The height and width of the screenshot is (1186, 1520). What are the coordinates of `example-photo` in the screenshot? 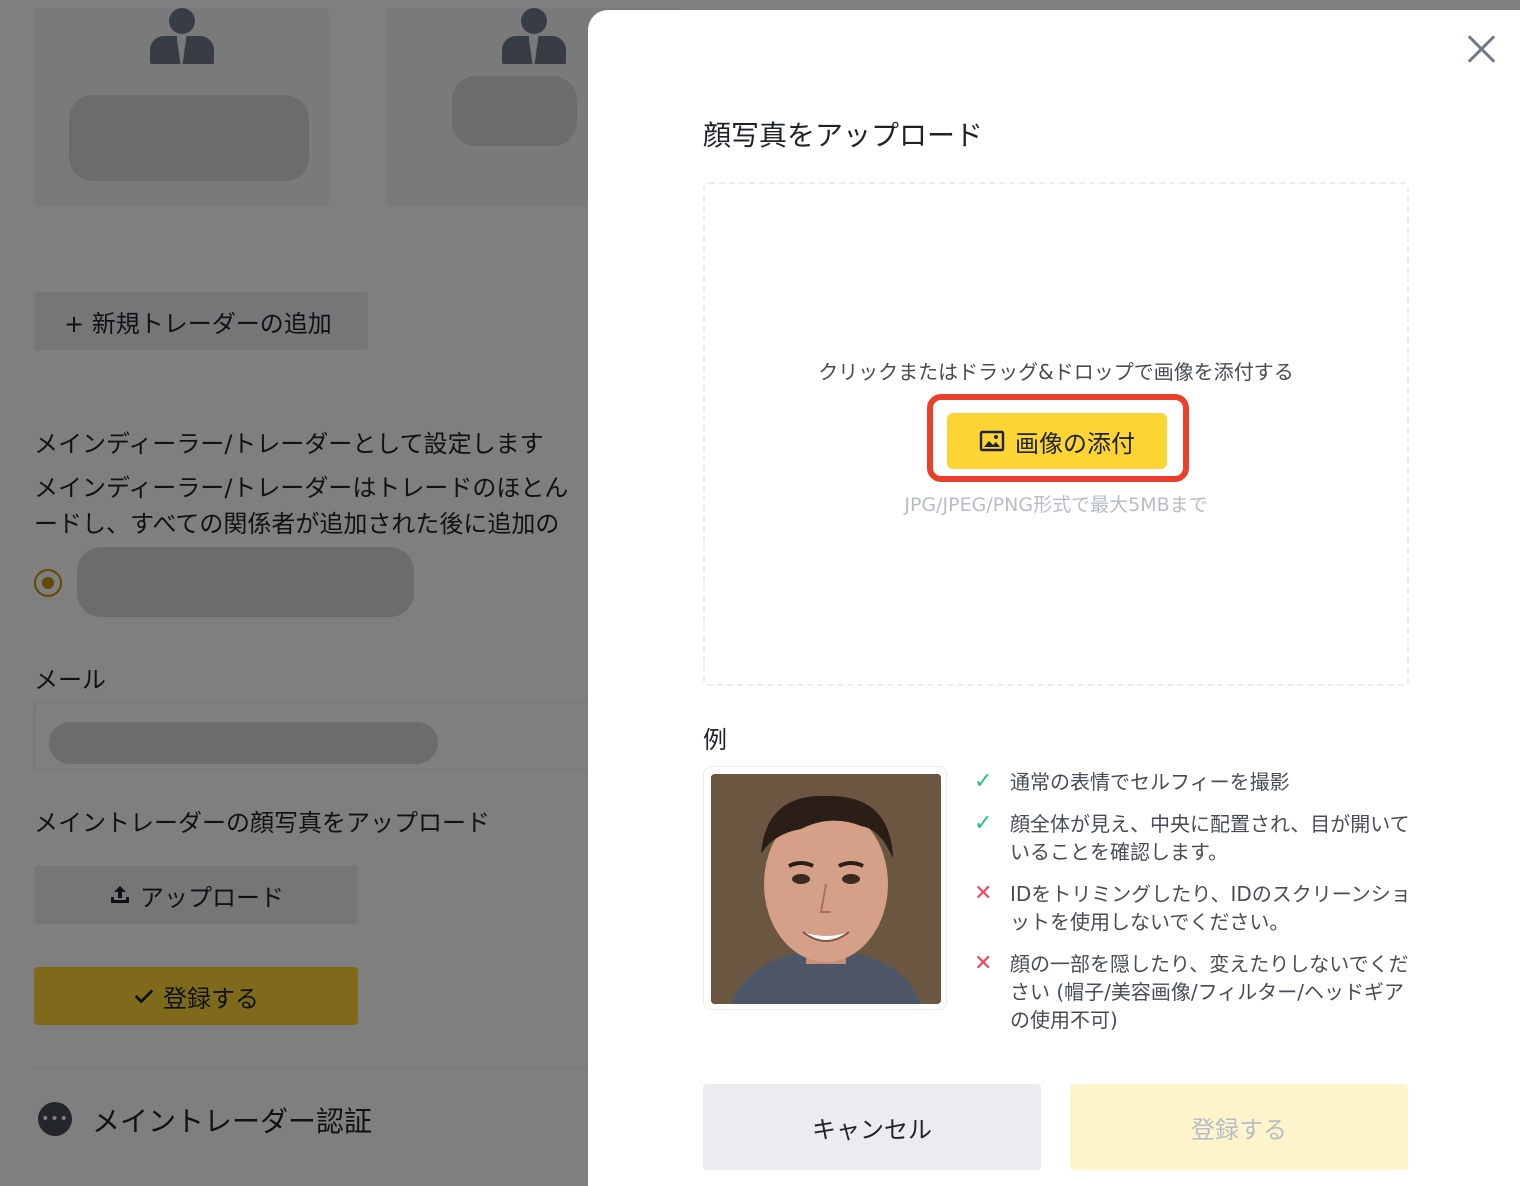 It's located at (825, 888).